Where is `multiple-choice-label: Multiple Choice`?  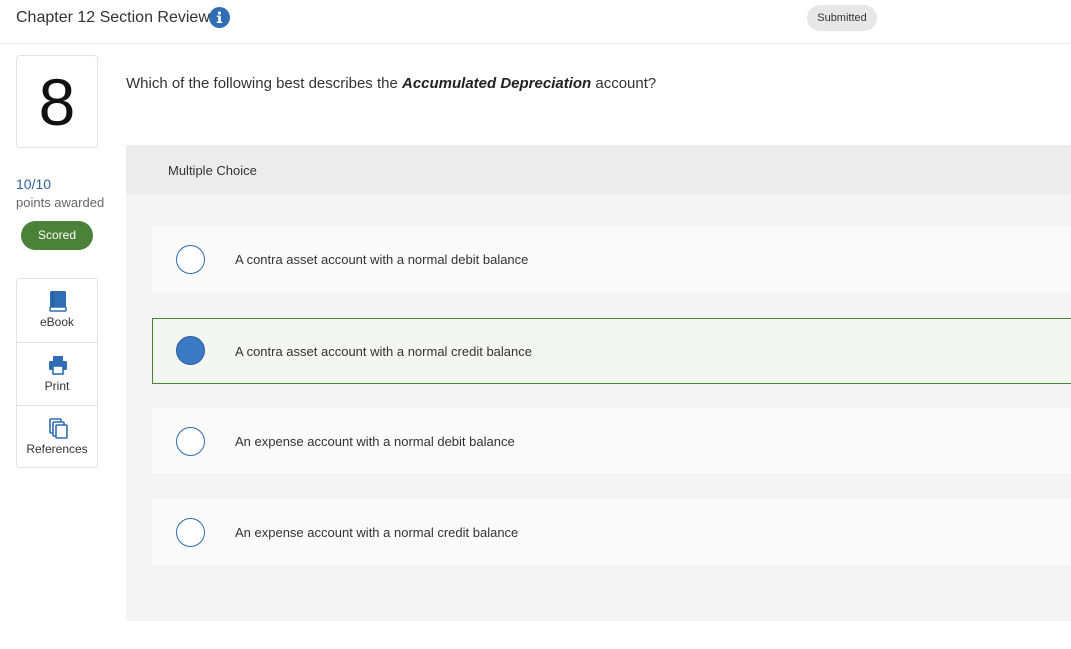 multiple-choice-label: Multiple Choice is located at coordinates (212, 170).